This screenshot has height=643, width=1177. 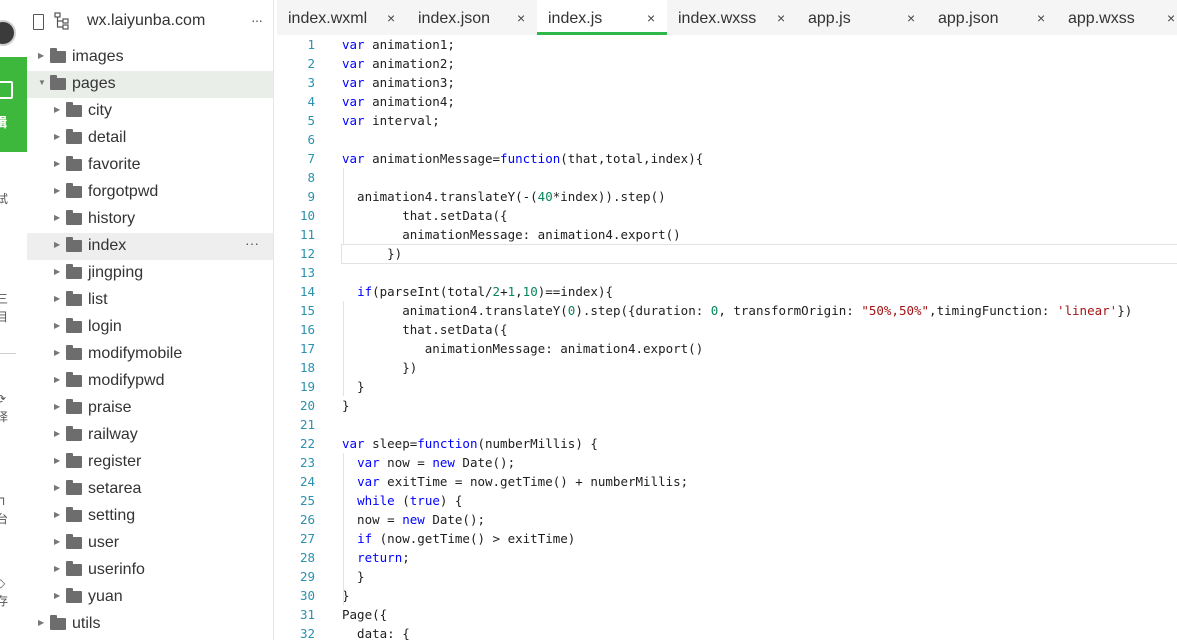 I want to click on compile-button: ⟳ 译, so click(x=4, y=408).